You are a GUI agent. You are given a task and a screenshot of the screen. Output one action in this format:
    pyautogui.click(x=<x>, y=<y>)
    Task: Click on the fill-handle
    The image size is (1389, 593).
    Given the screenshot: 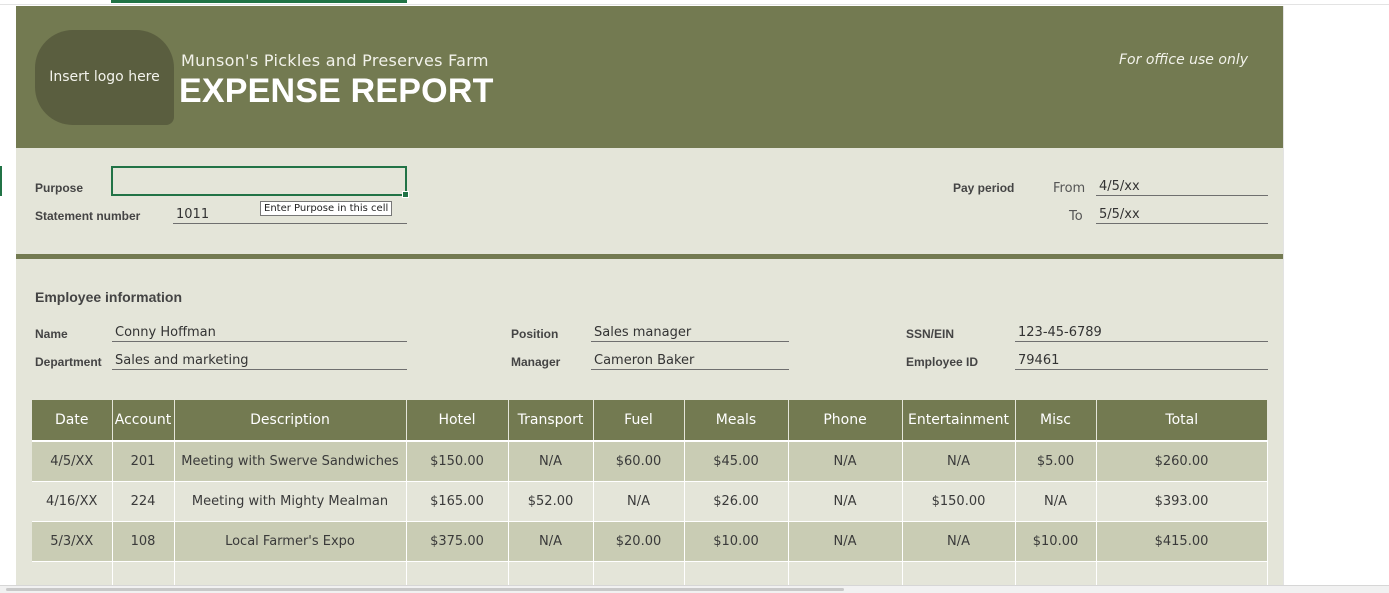 What is the action you would take?
    pyautogui.click(x=405, y=194)
    